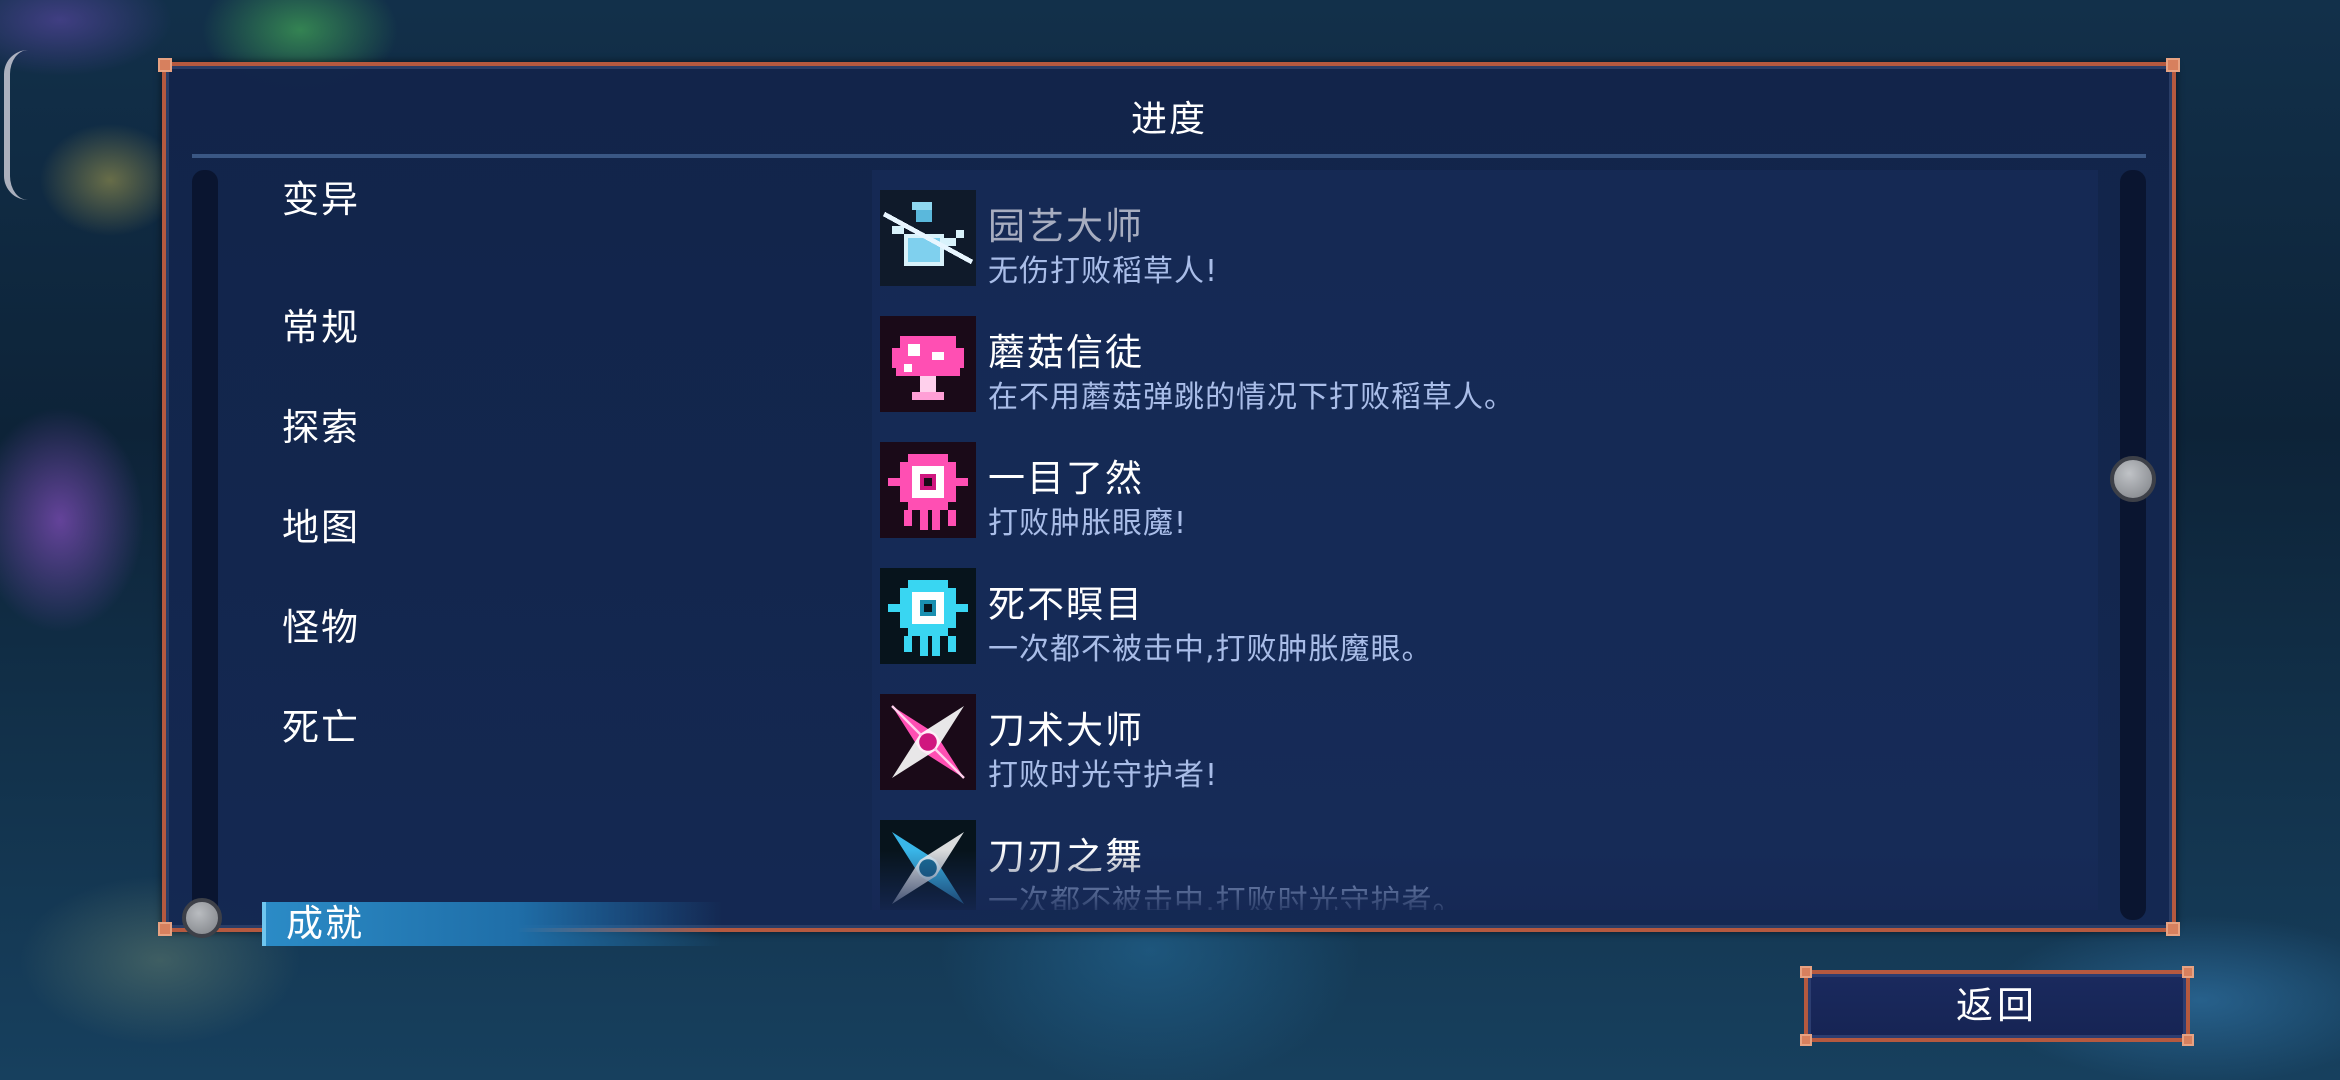 The width and height of the screenshot is (2340, 1080). What do you see at coordinates (928, 742) in the screenshot?
I see `pink-shuriken-icon` at bounding box center [928, 742].